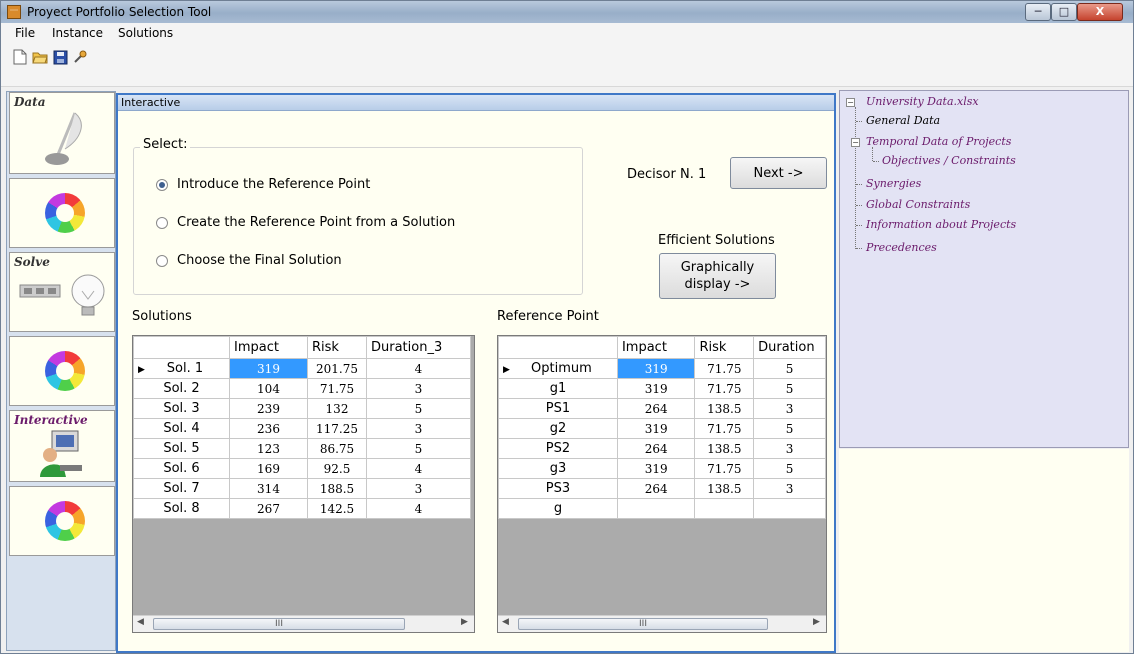 The image size is (1134, 654). I want to click on menu-solutions: Solutions, so click(145, 33).